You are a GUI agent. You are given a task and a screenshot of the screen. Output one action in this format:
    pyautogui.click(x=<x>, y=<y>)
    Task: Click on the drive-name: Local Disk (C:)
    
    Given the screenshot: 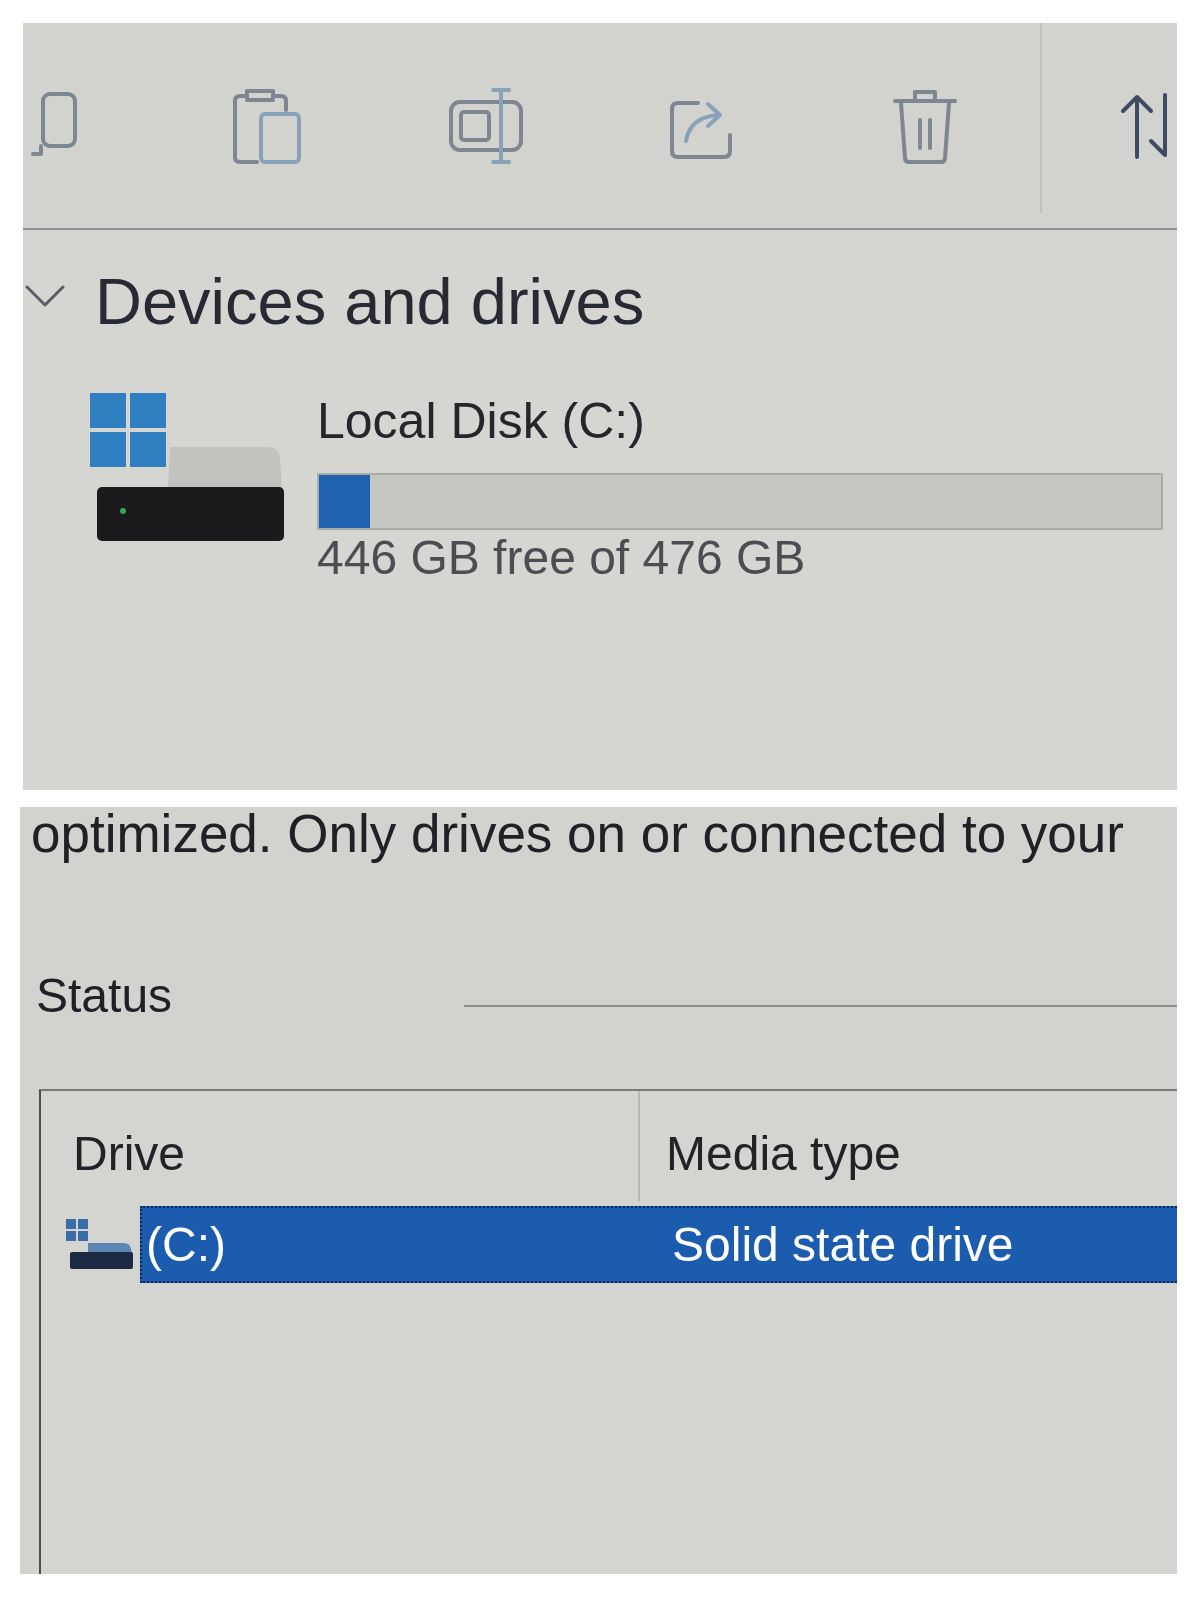 What is the action you would take?
    pyautogui.click(x=740, y=421)
    